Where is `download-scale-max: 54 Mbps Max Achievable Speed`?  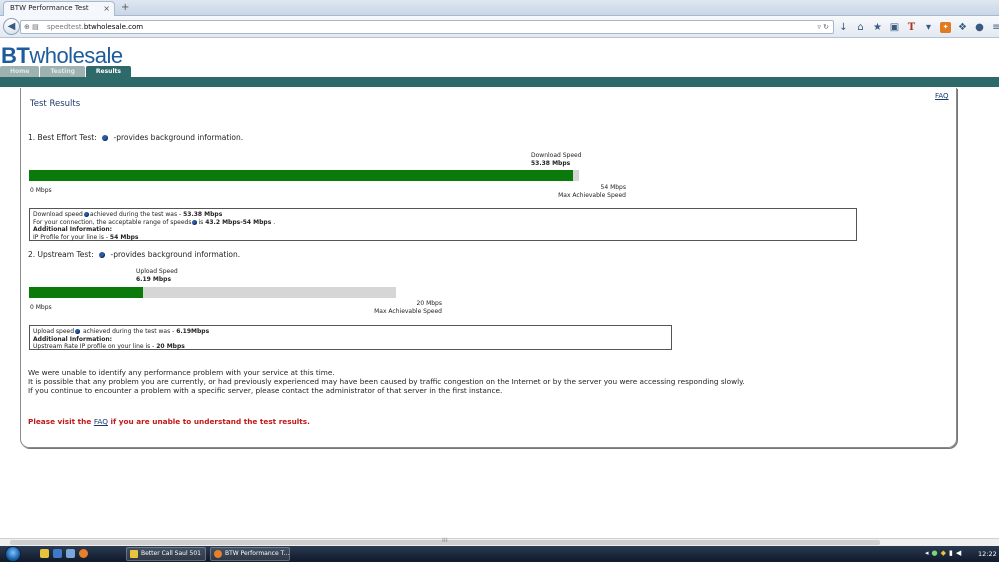
download-scale-max: 54 Mbps Max Achievable Speed is located at coordinates (583, 192).